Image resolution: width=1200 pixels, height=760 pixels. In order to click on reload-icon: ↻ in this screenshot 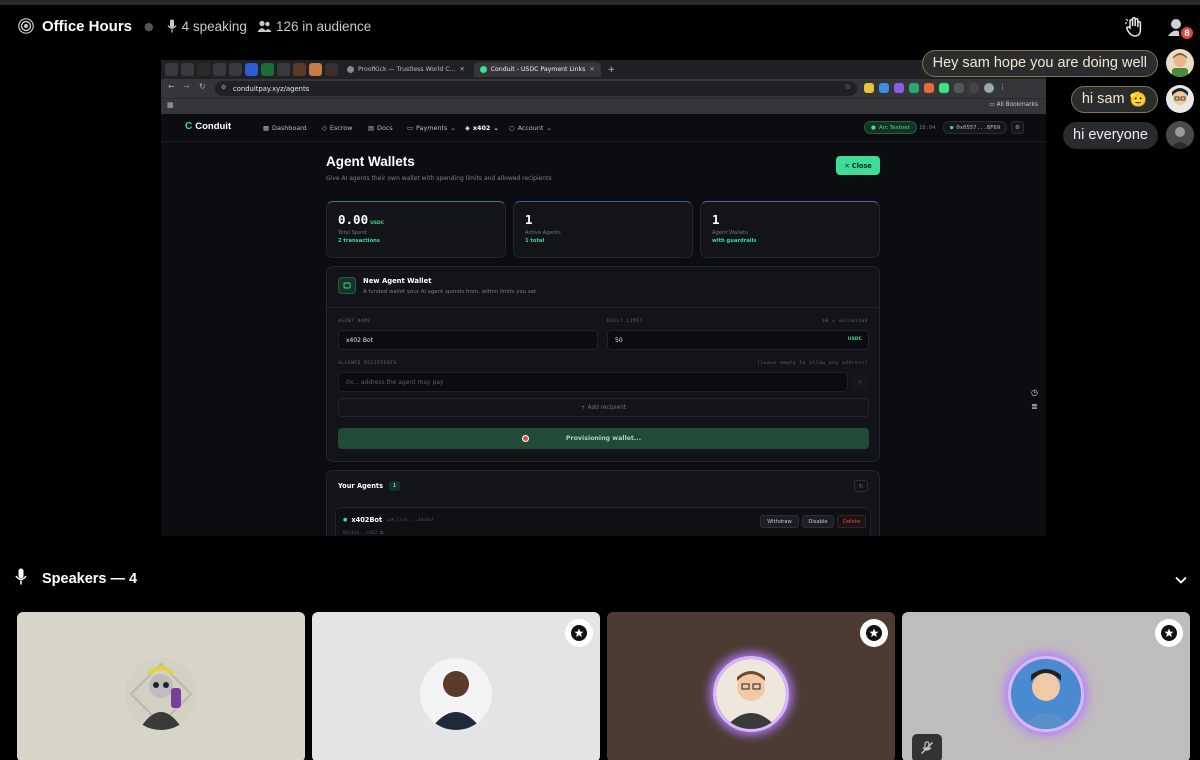, I will do `click(202, 86)`.